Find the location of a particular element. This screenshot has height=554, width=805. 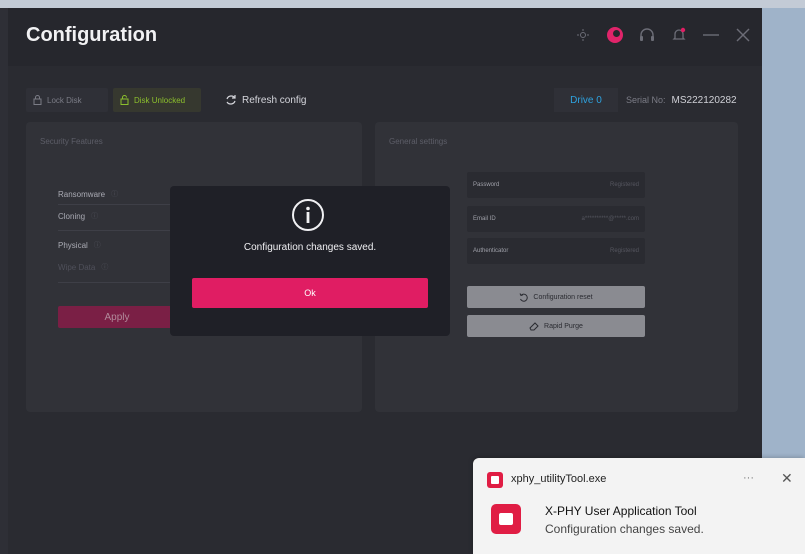

title-bar-icons is located at coordinates (663, 35).